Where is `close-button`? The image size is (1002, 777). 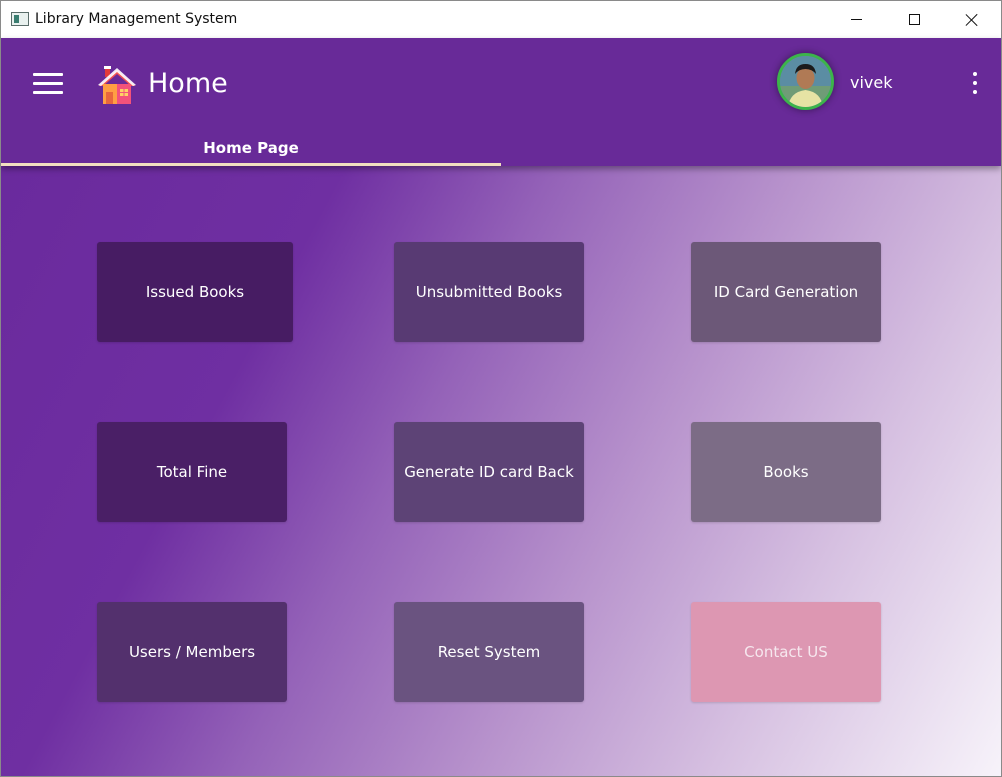 close-button is located at coordinates (972, 19).